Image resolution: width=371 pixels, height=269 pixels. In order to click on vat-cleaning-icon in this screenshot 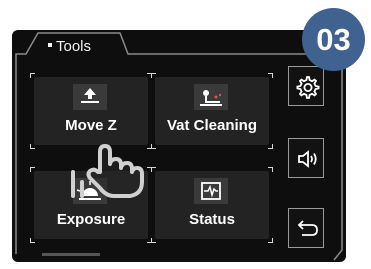, I will do `click(211, 97)`.